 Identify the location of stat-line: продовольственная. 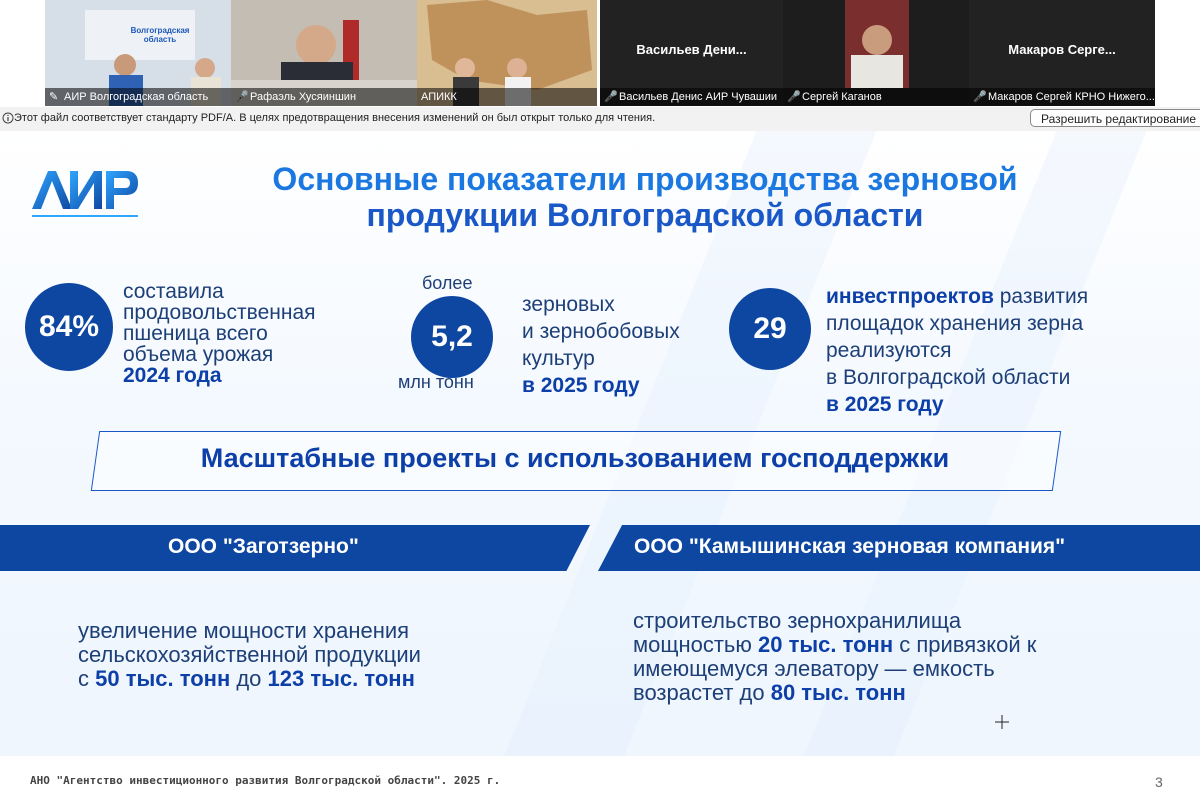
(219, 312).